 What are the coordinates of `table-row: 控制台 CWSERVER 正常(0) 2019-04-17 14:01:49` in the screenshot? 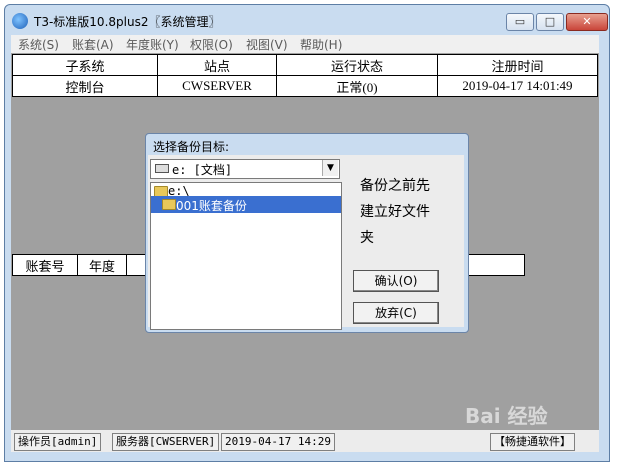 It's located at (305, 86).